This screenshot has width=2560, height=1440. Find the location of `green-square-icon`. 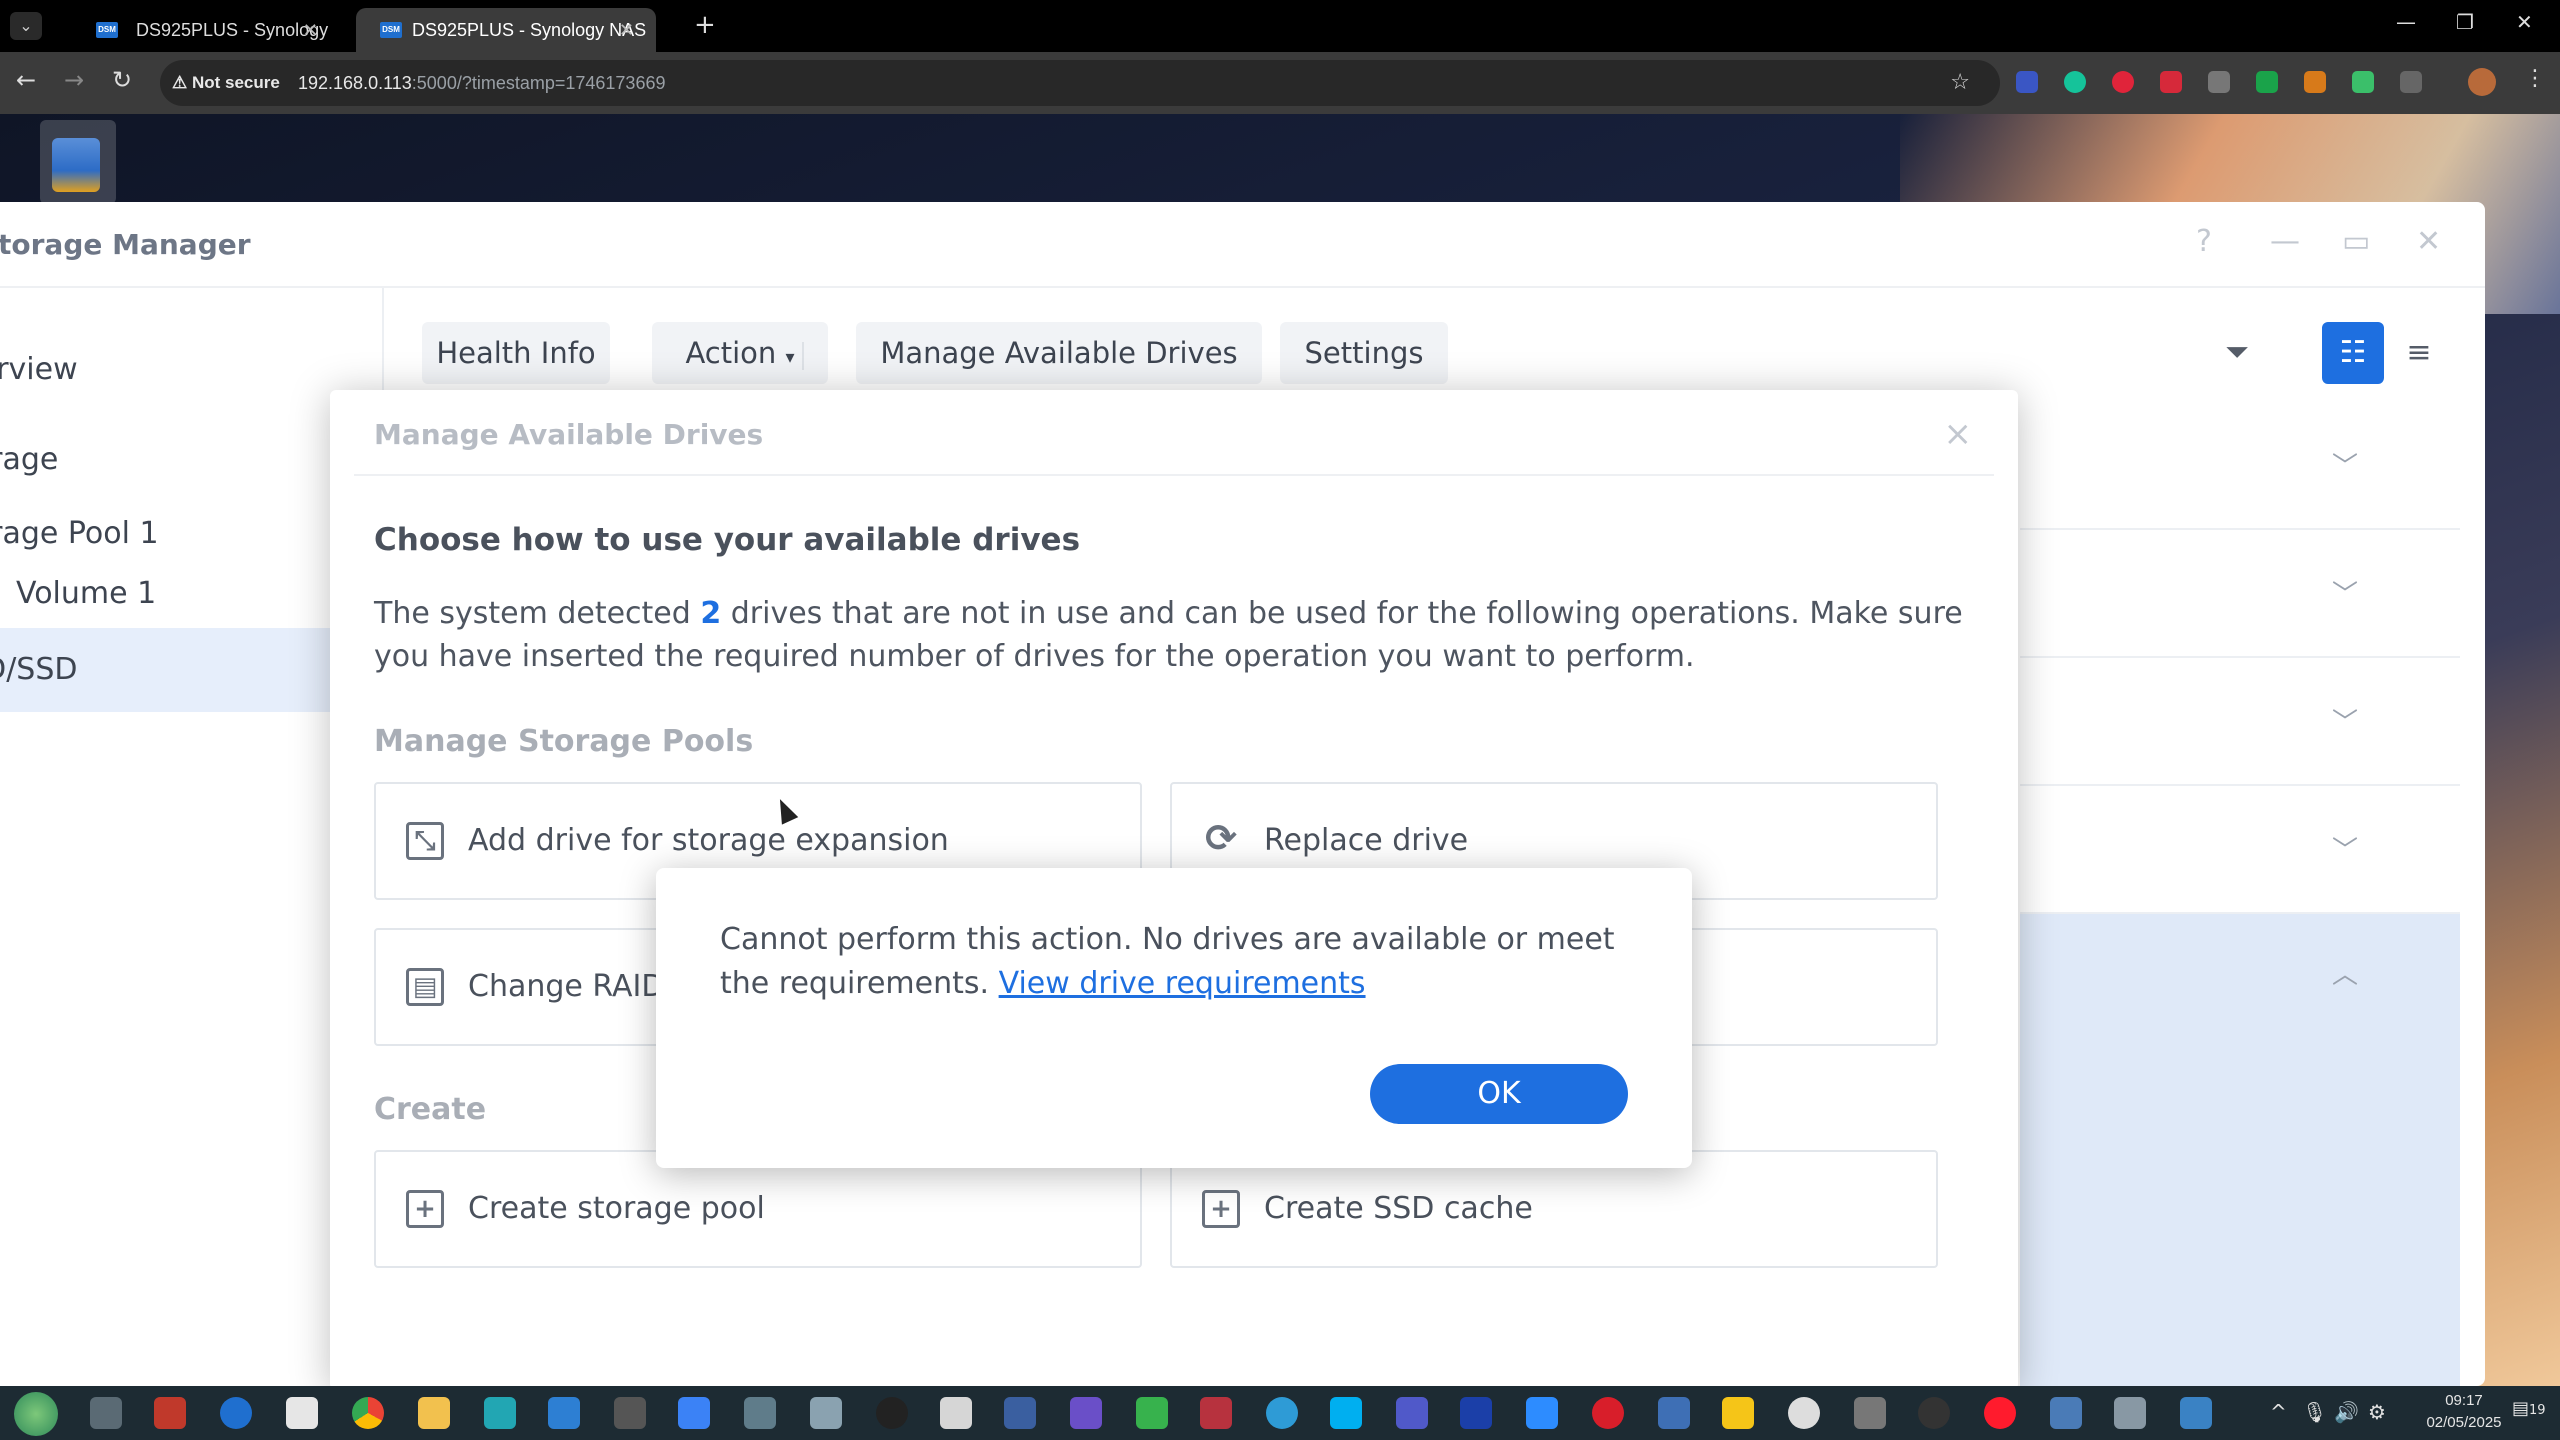

green-square-icon is located at coordinates (2363, 82).